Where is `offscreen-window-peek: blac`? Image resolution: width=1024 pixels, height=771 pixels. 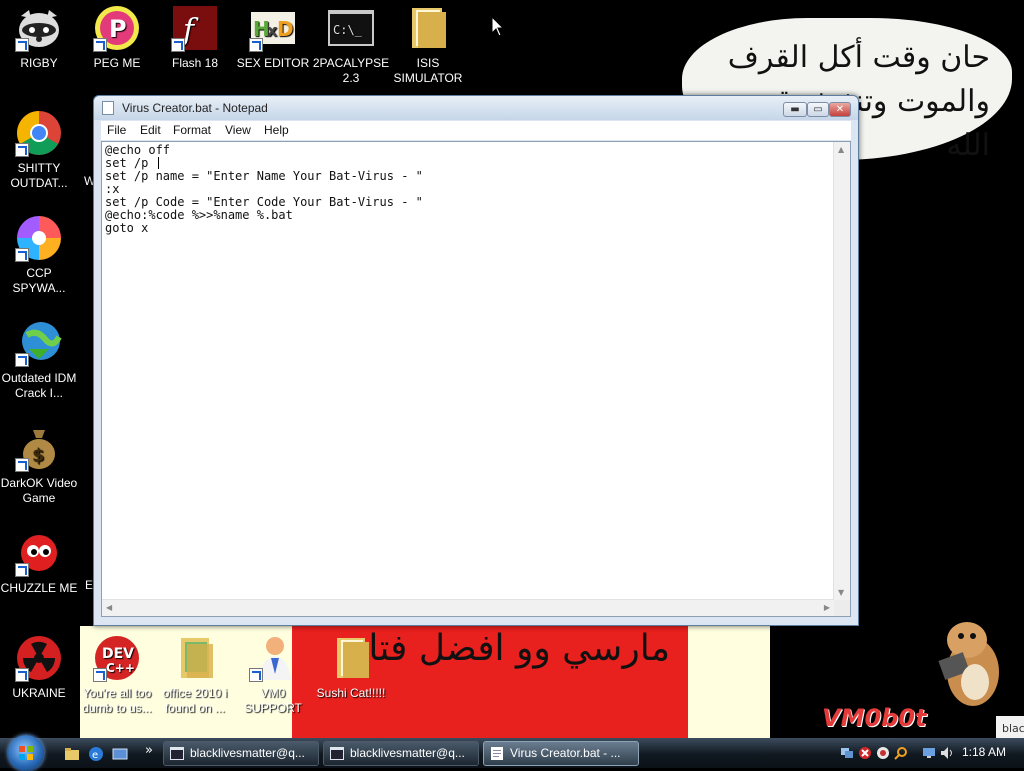 offscreen-window-peek: blac is located at coordinates (1010, 727).